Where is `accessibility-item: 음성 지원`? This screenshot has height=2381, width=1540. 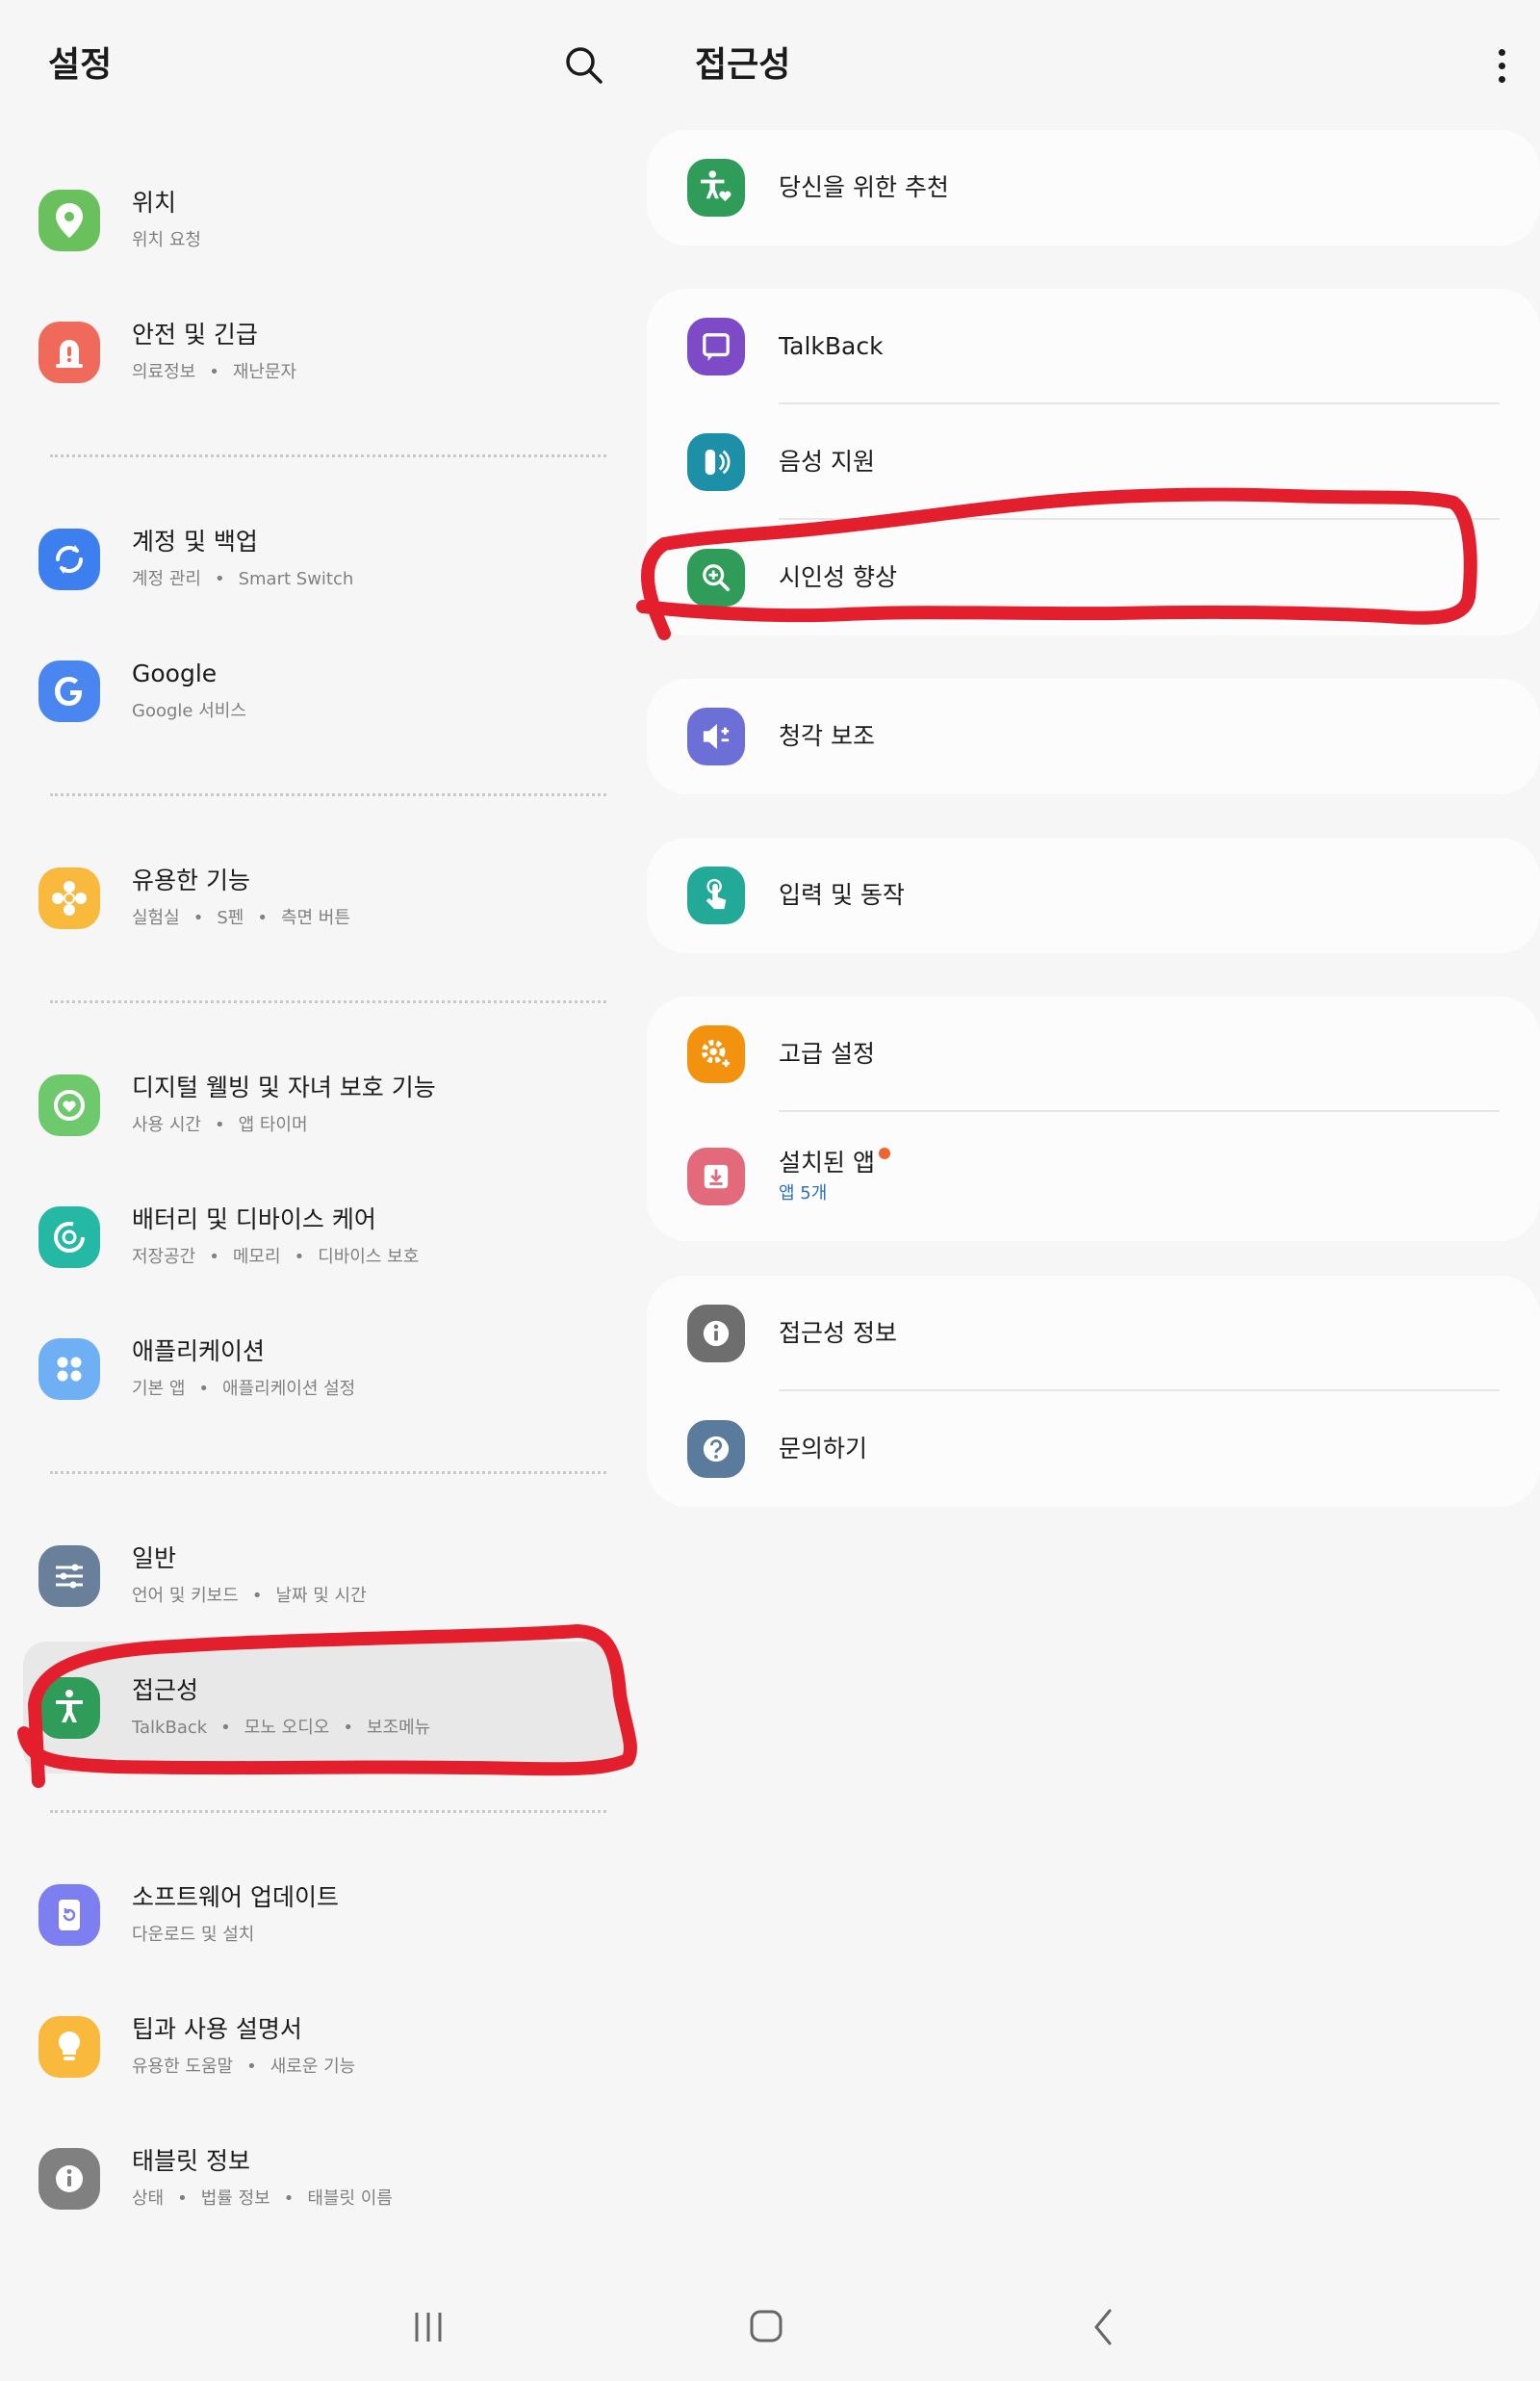 accessibility-item: 음성 지원 is located at coordinates (1093, 462).